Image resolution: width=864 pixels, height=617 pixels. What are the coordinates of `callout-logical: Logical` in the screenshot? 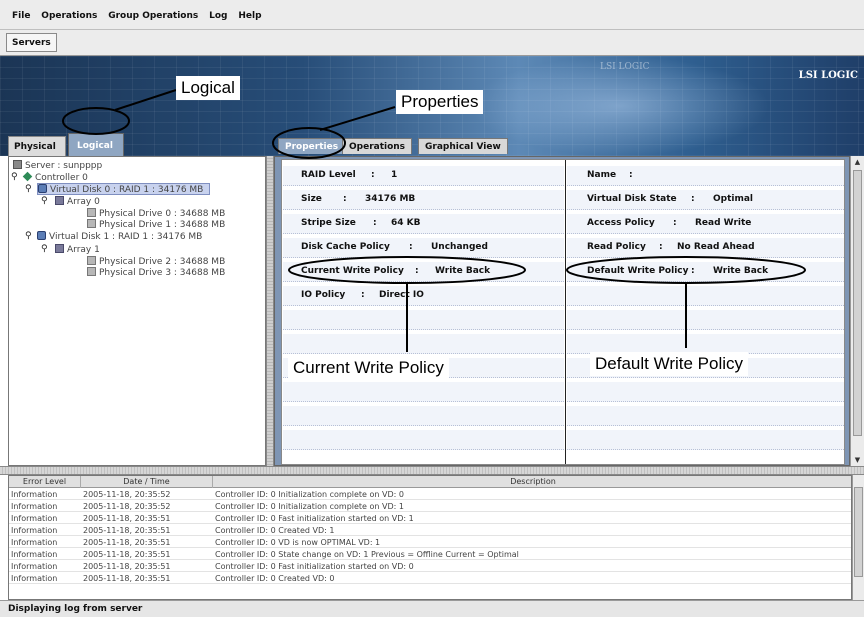 It's located at (208, 88).